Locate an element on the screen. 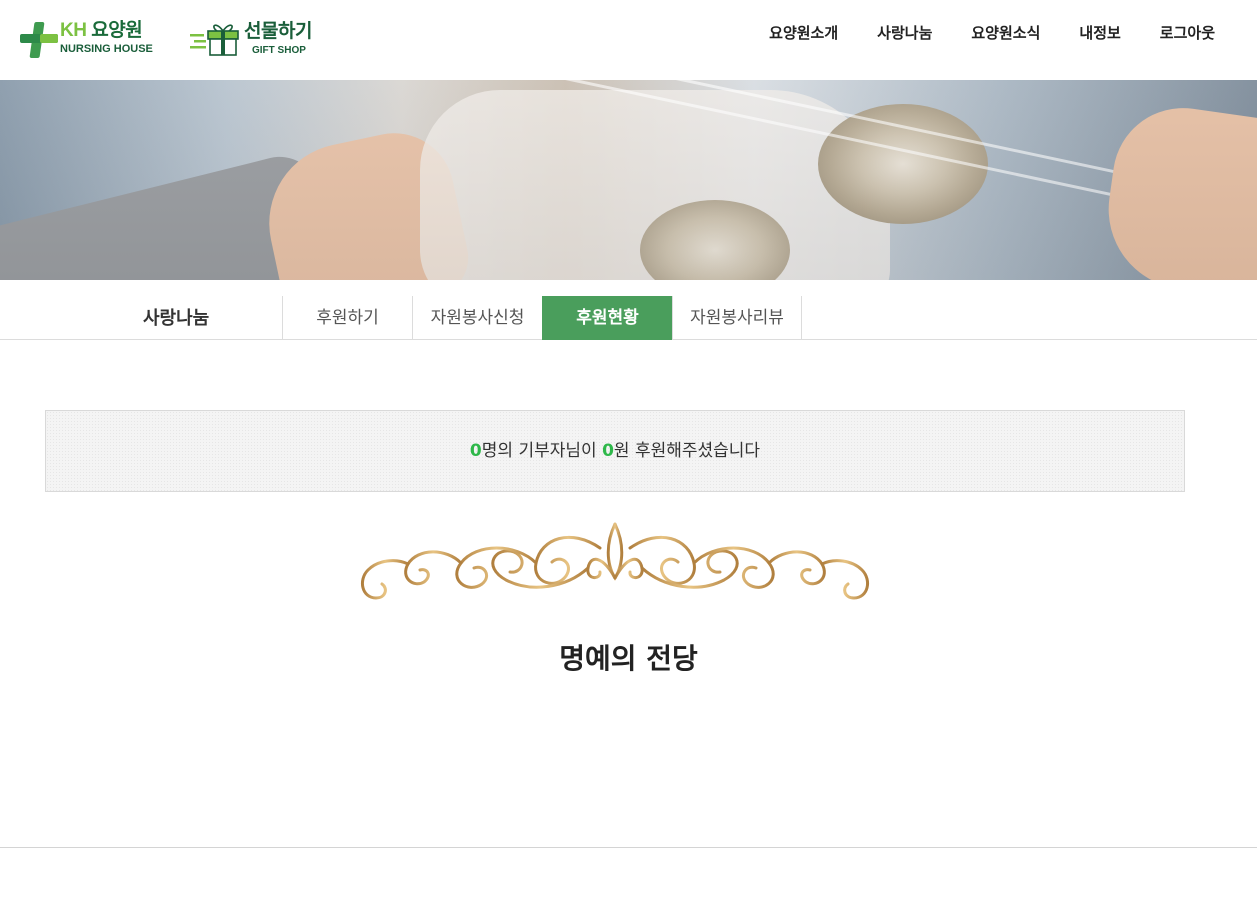 The image size is (1257, 919). kh-nursing-house-logo: KH 요양원 NURSING HOUSE is located at coordinates (86, 40).